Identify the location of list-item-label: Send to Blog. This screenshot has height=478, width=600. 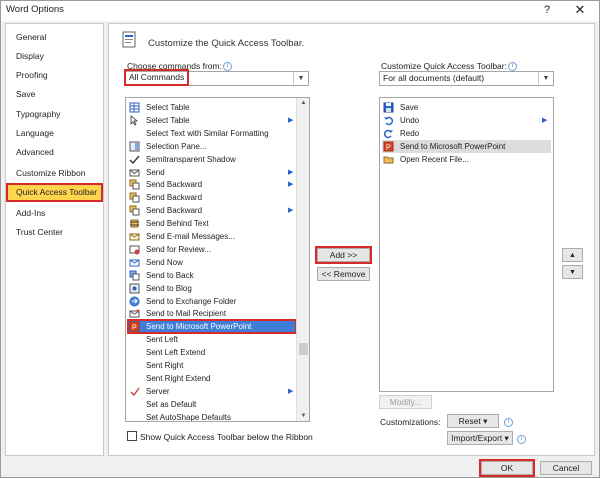
(169, 288).